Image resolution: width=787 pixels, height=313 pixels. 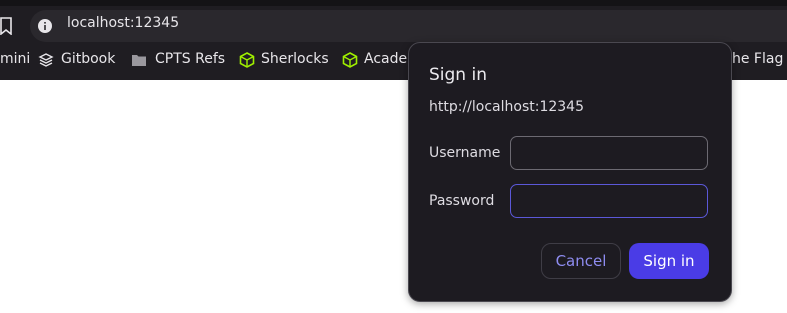 I want to click on sign-in-button: Sign in, so click(x=669, y=261).